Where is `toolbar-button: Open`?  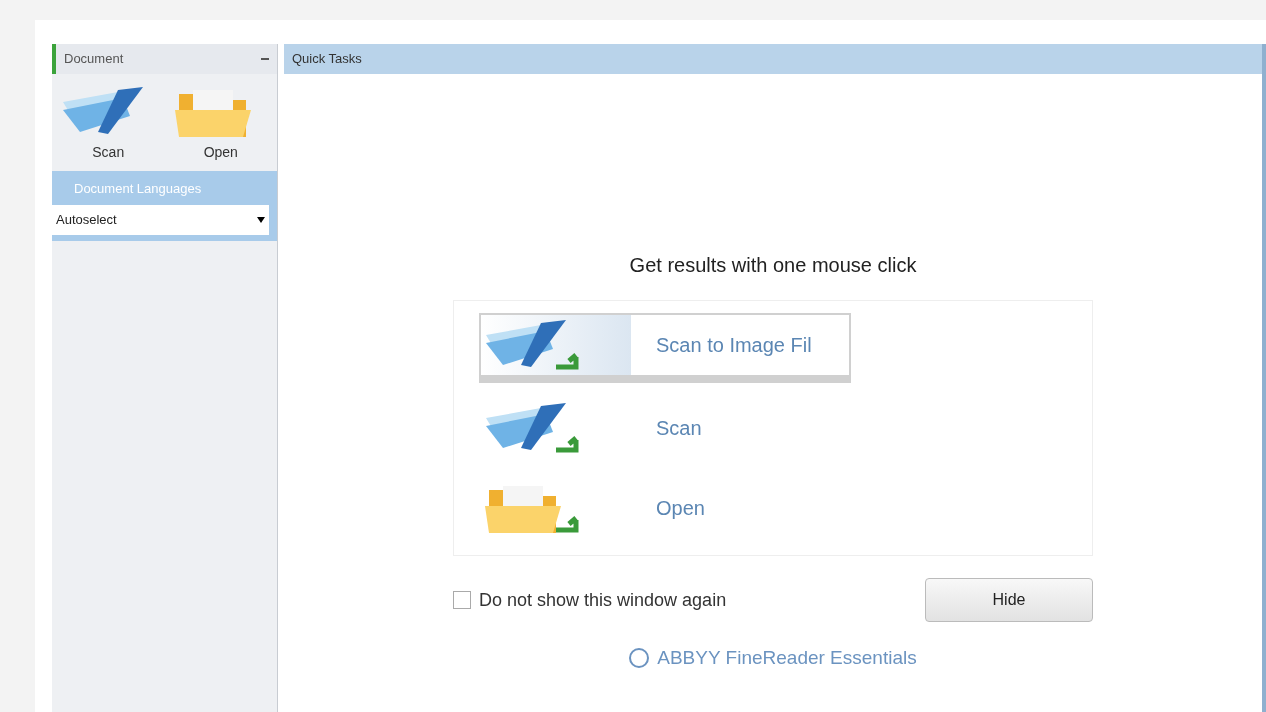
toolbar-button: Open is located at coordinates (220, 122).